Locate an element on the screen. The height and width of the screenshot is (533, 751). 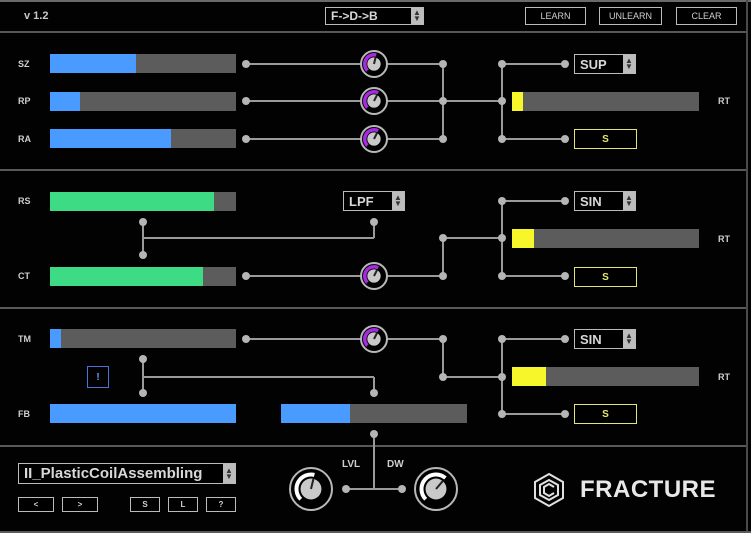
knob-rp-mod is located at coordinates (374, 101).